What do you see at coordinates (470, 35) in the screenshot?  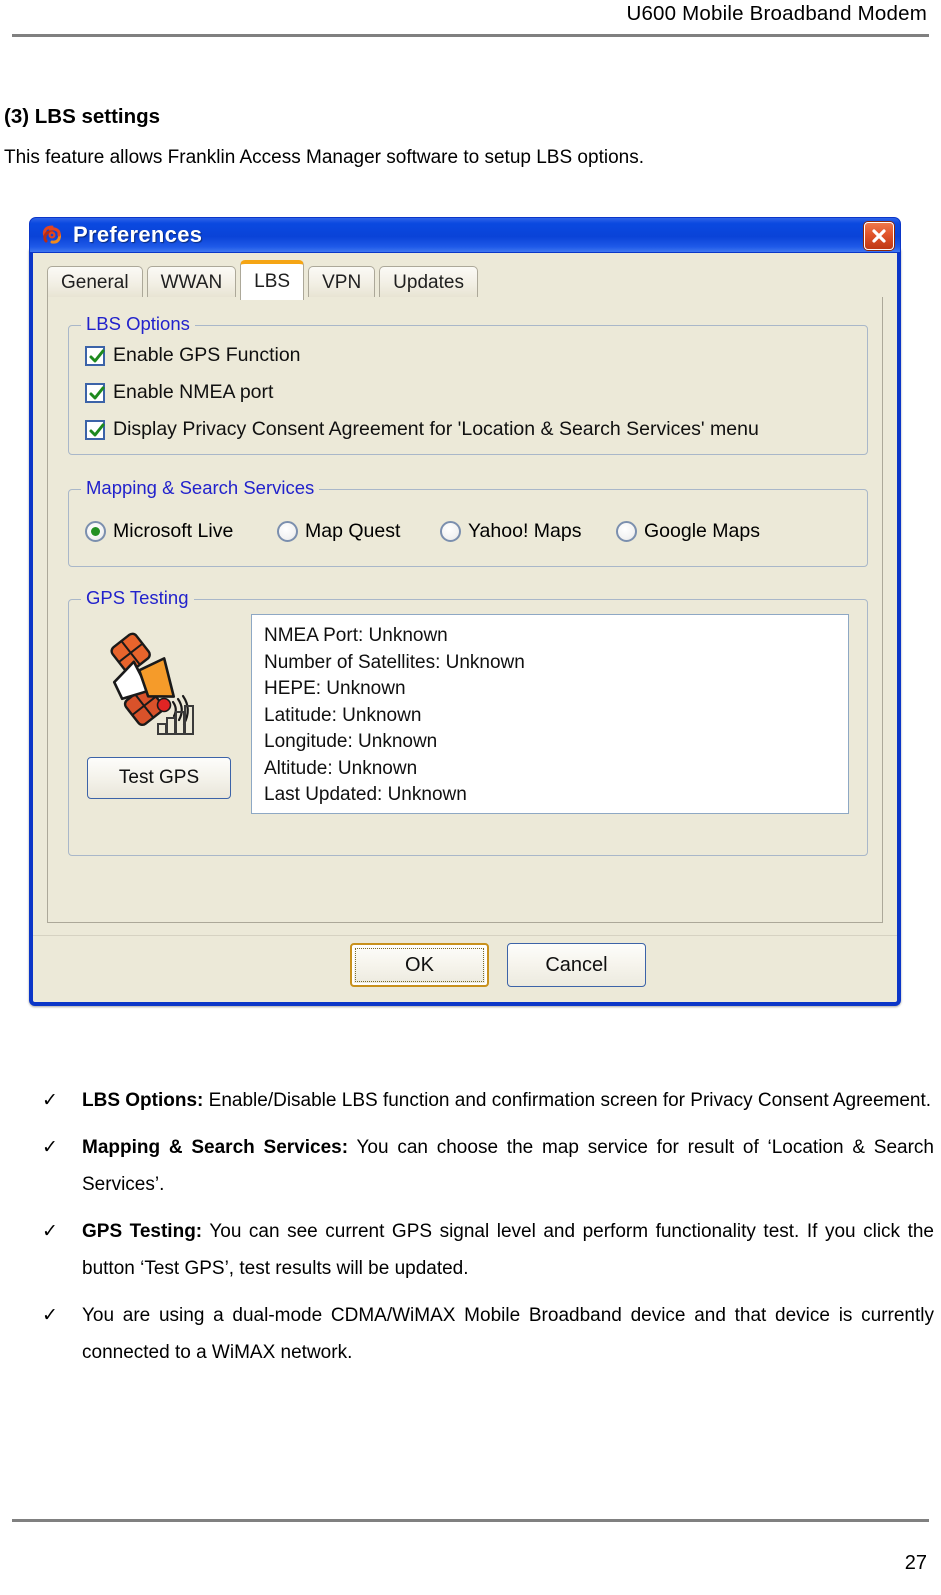 I see `header-divider` at bounding box center [470, 35].